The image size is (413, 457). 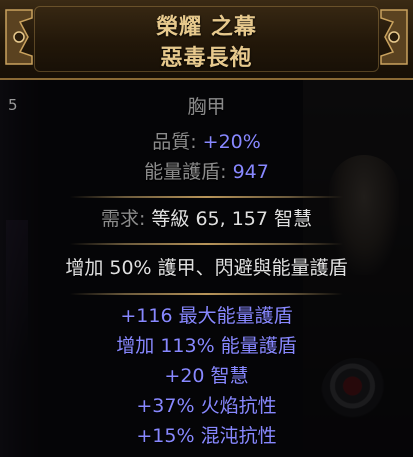 I want to click on energy-shield-row: 能量護盾: 947, so click(x=206, y=172).